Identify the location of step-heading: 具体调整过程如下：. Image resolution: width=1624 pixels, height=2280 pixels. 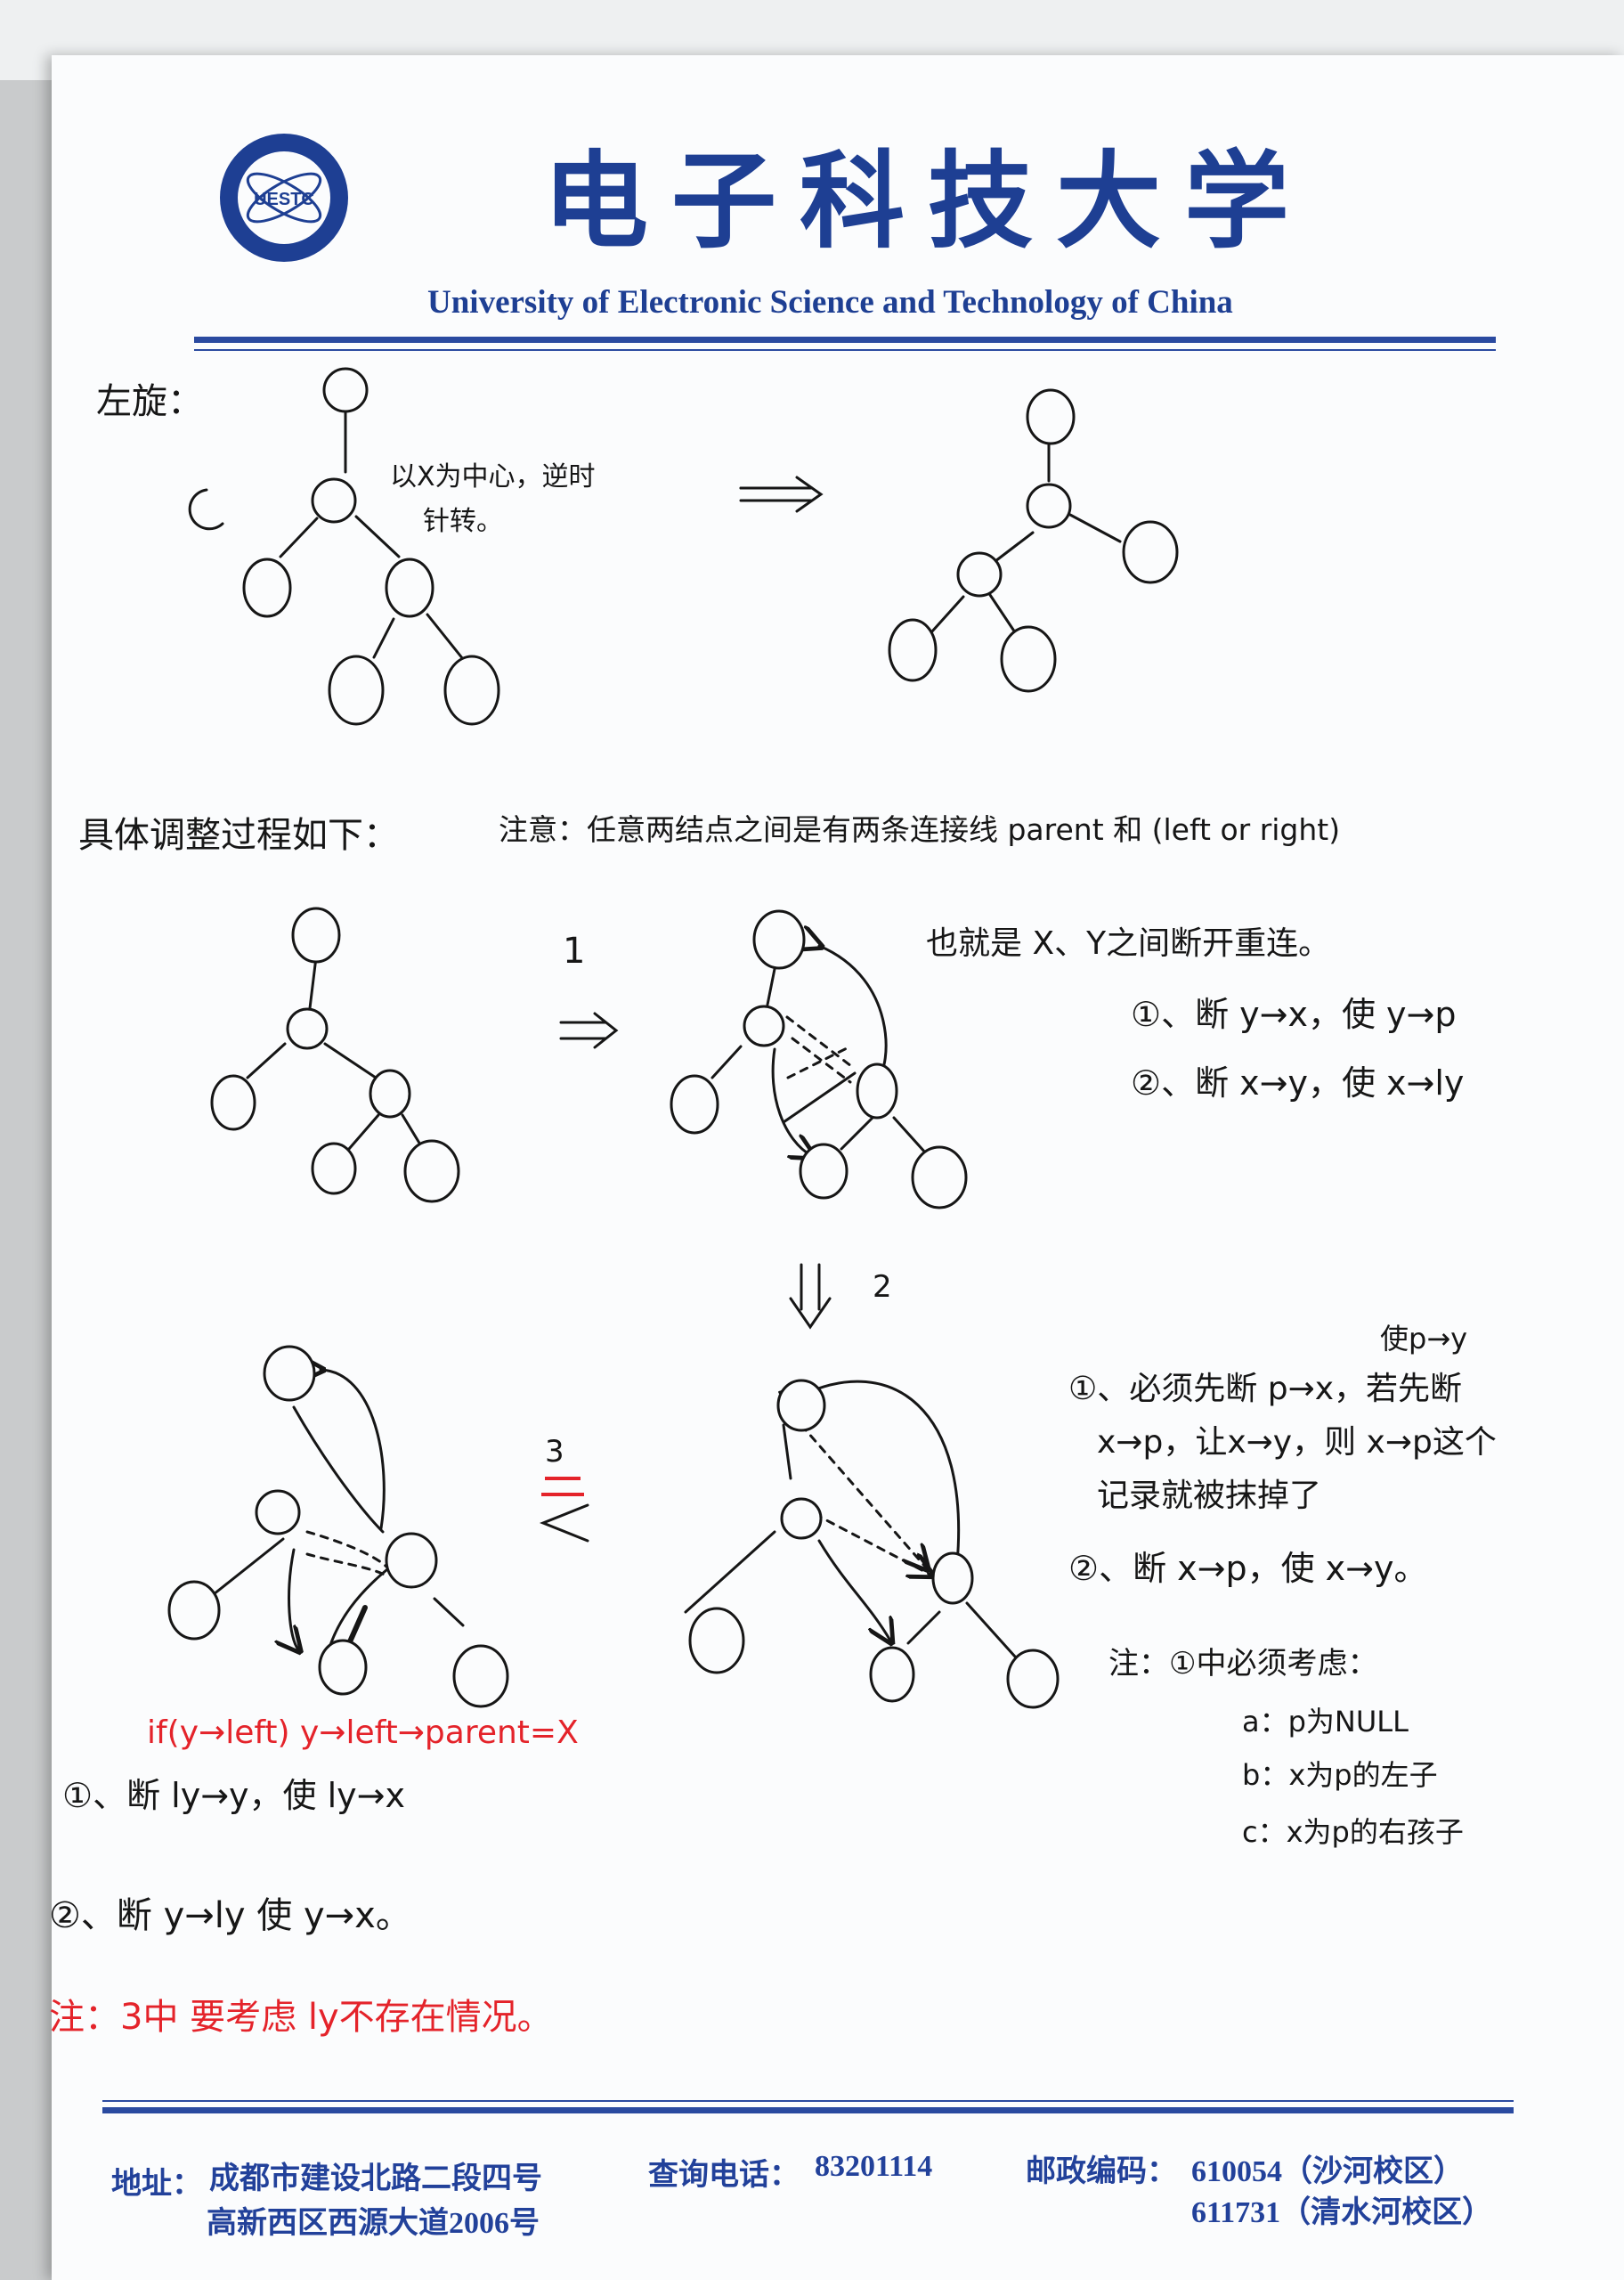
(238, 835).